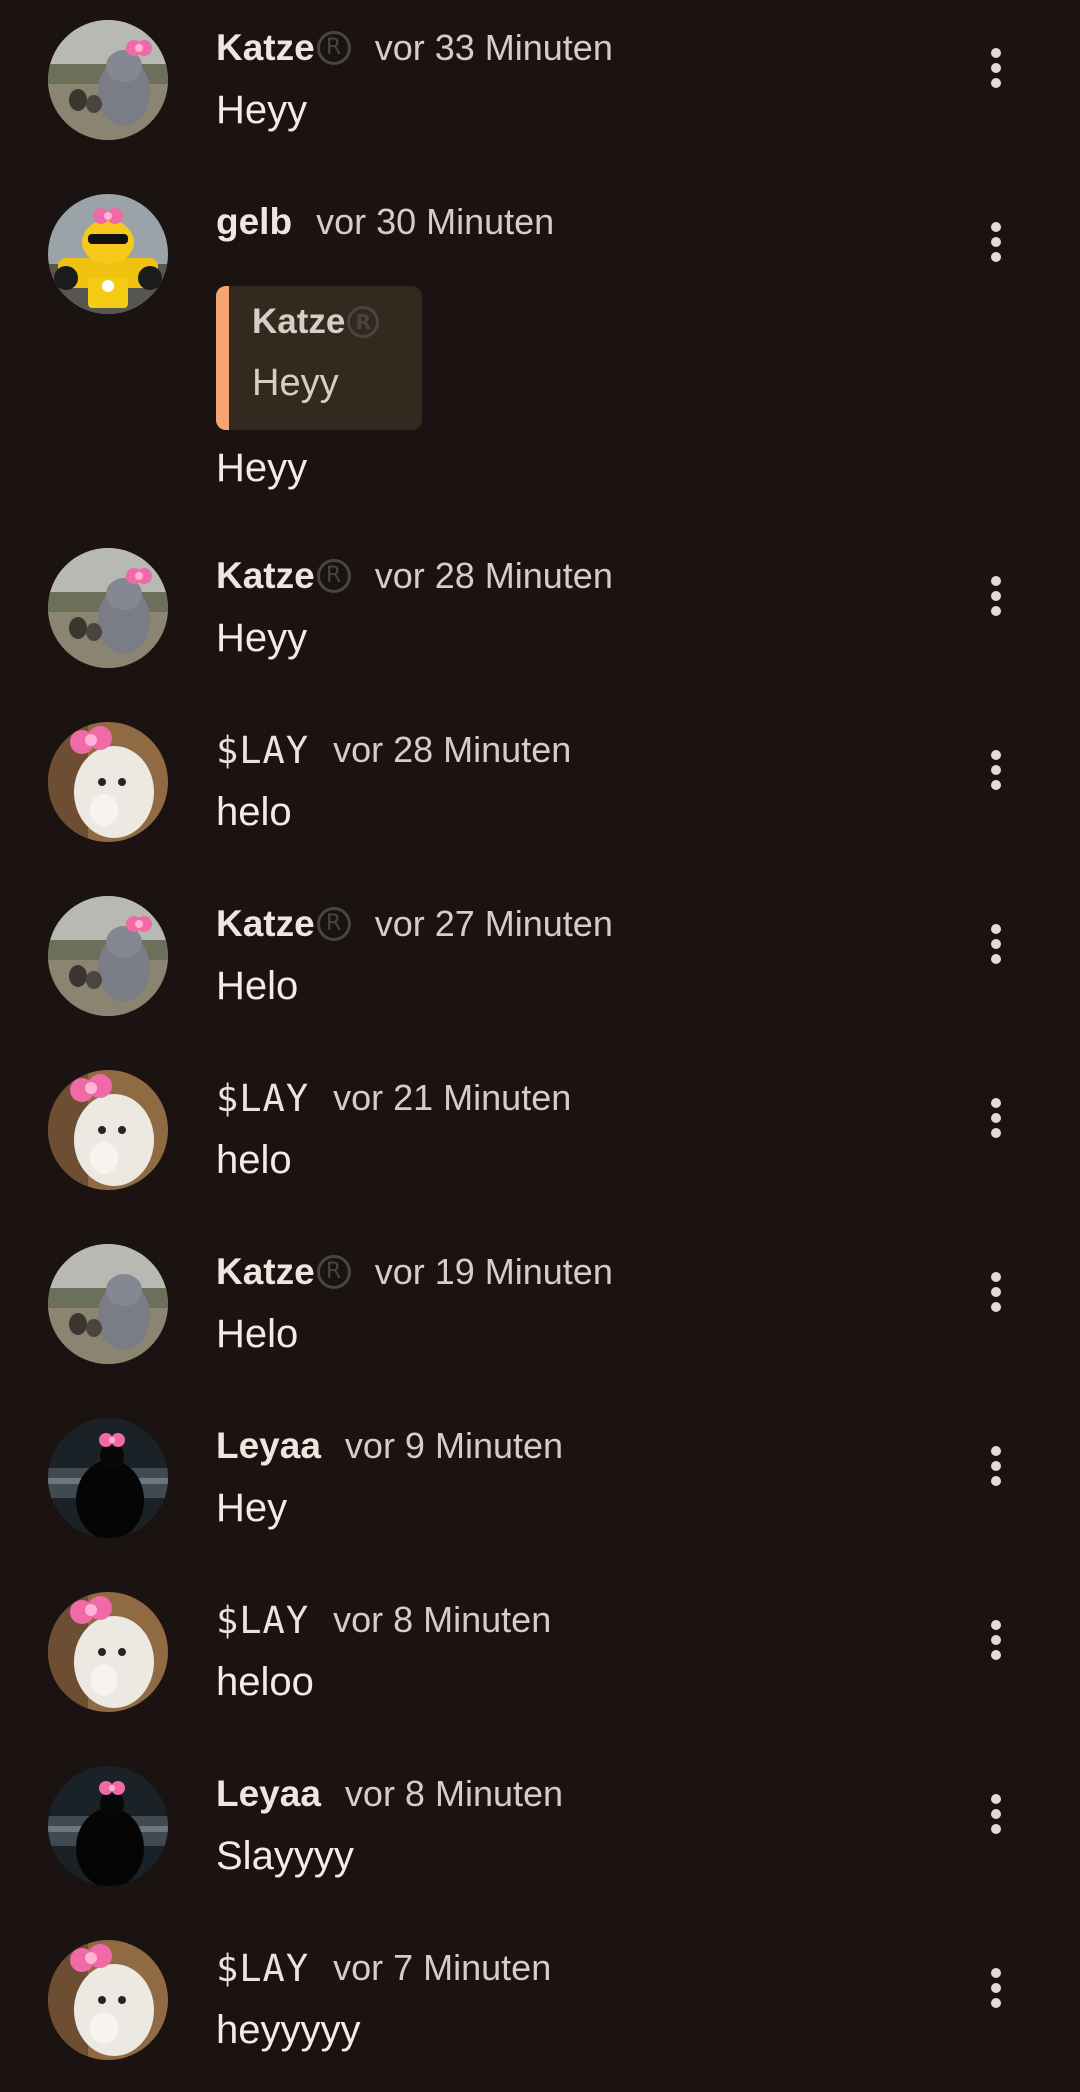 The width and height of the screenshot is (1080, 2092). What do you see at coordinates (540, 1833) in the screenshot?
I see `chat-message: Leyaa vor 8 Minuten Slayyyy` at bounding box center [540, 1833].